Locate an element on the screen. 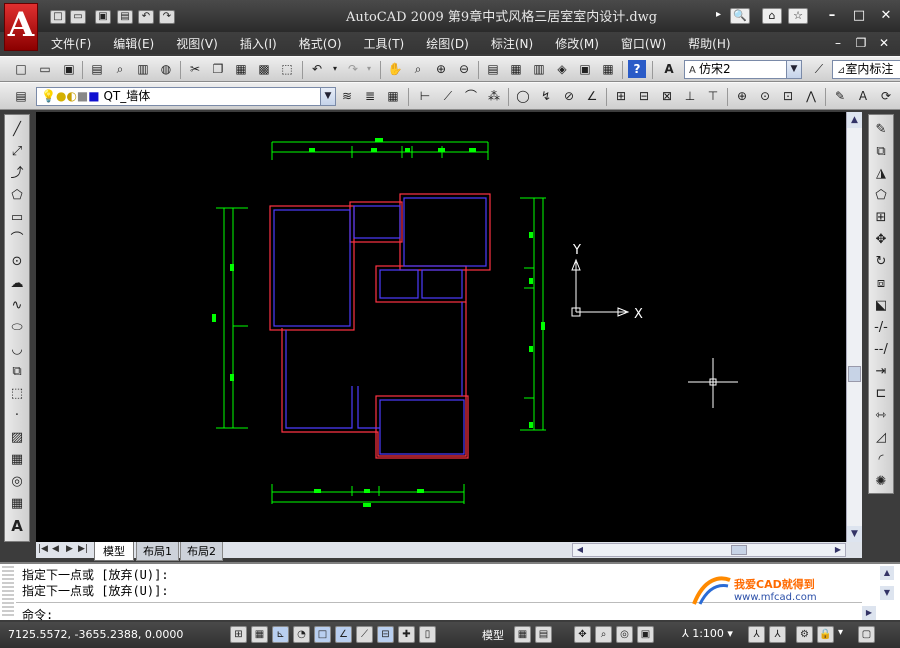 The height and width of the screenshot is (648, 900). menu-modify: 修改(M) is located at coordinates (577, 43).